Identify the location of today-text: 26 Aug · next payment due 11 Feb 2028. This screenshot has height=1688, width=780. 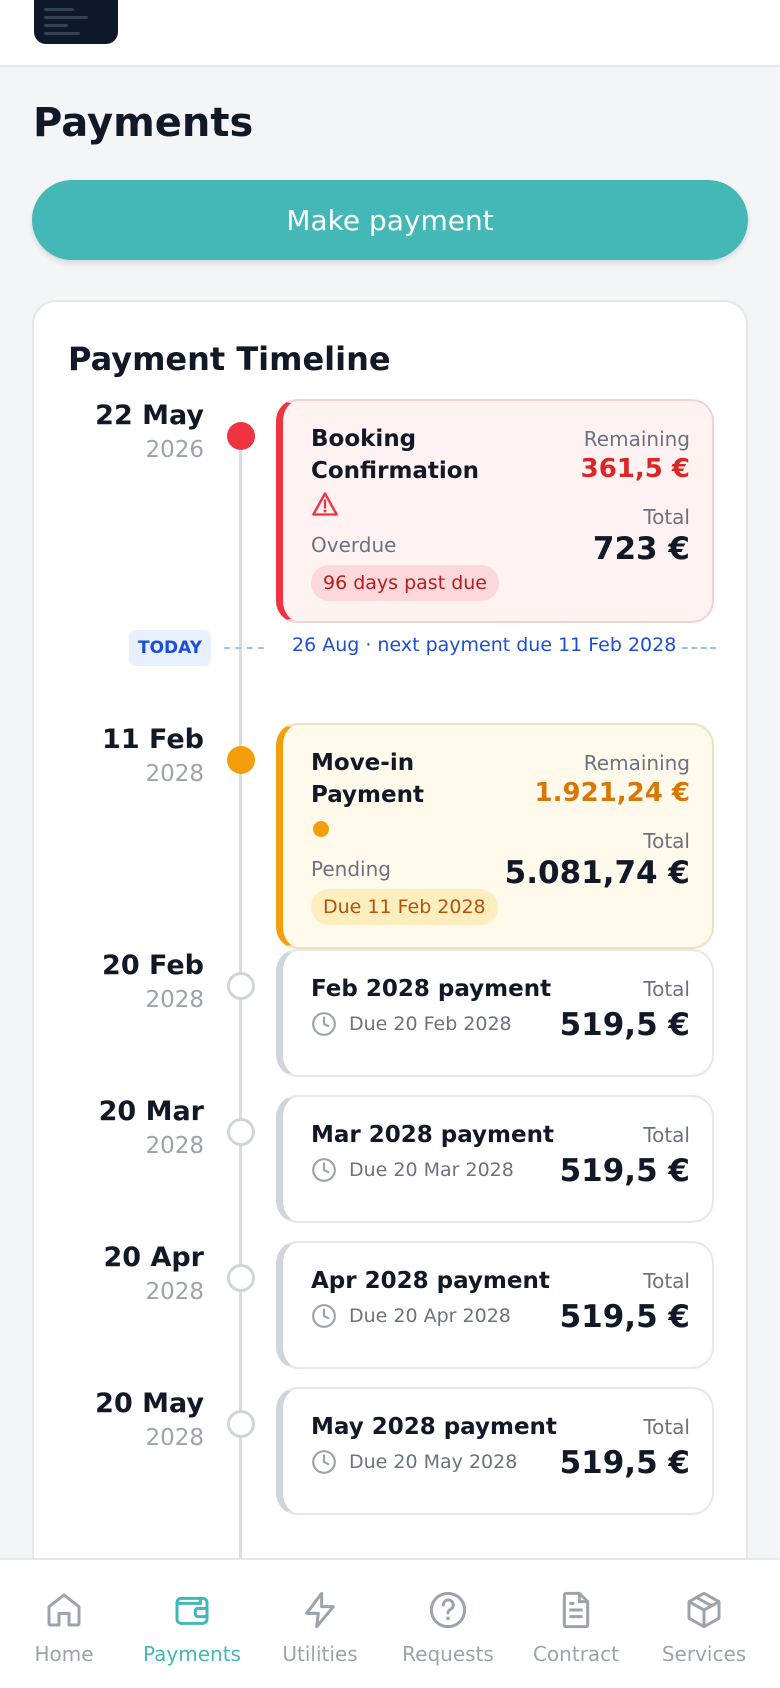
(484, 645).